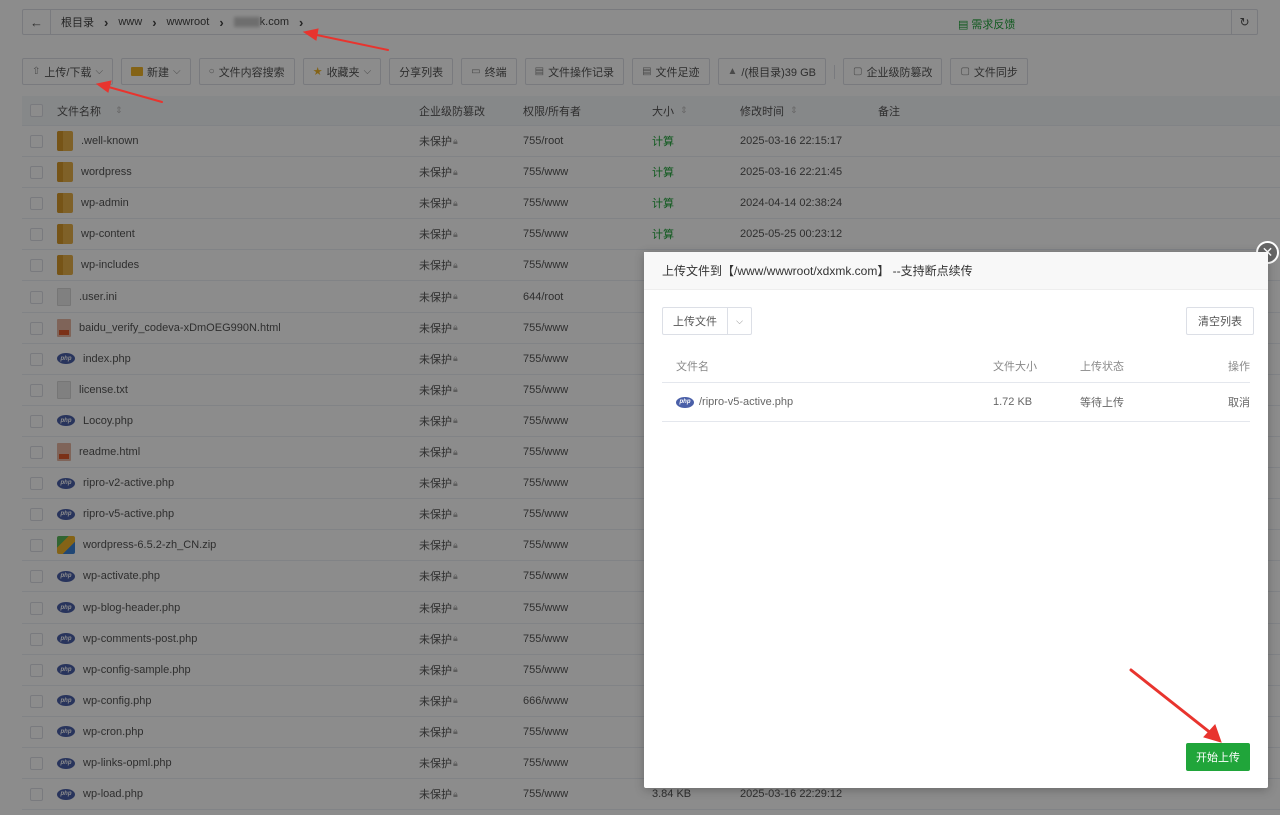 The height and width of the screenshot is (815, 1280). Describe the element at coordinates (1239, 367) in the screenshot. I see `upload-header-op: 操作` at that location.